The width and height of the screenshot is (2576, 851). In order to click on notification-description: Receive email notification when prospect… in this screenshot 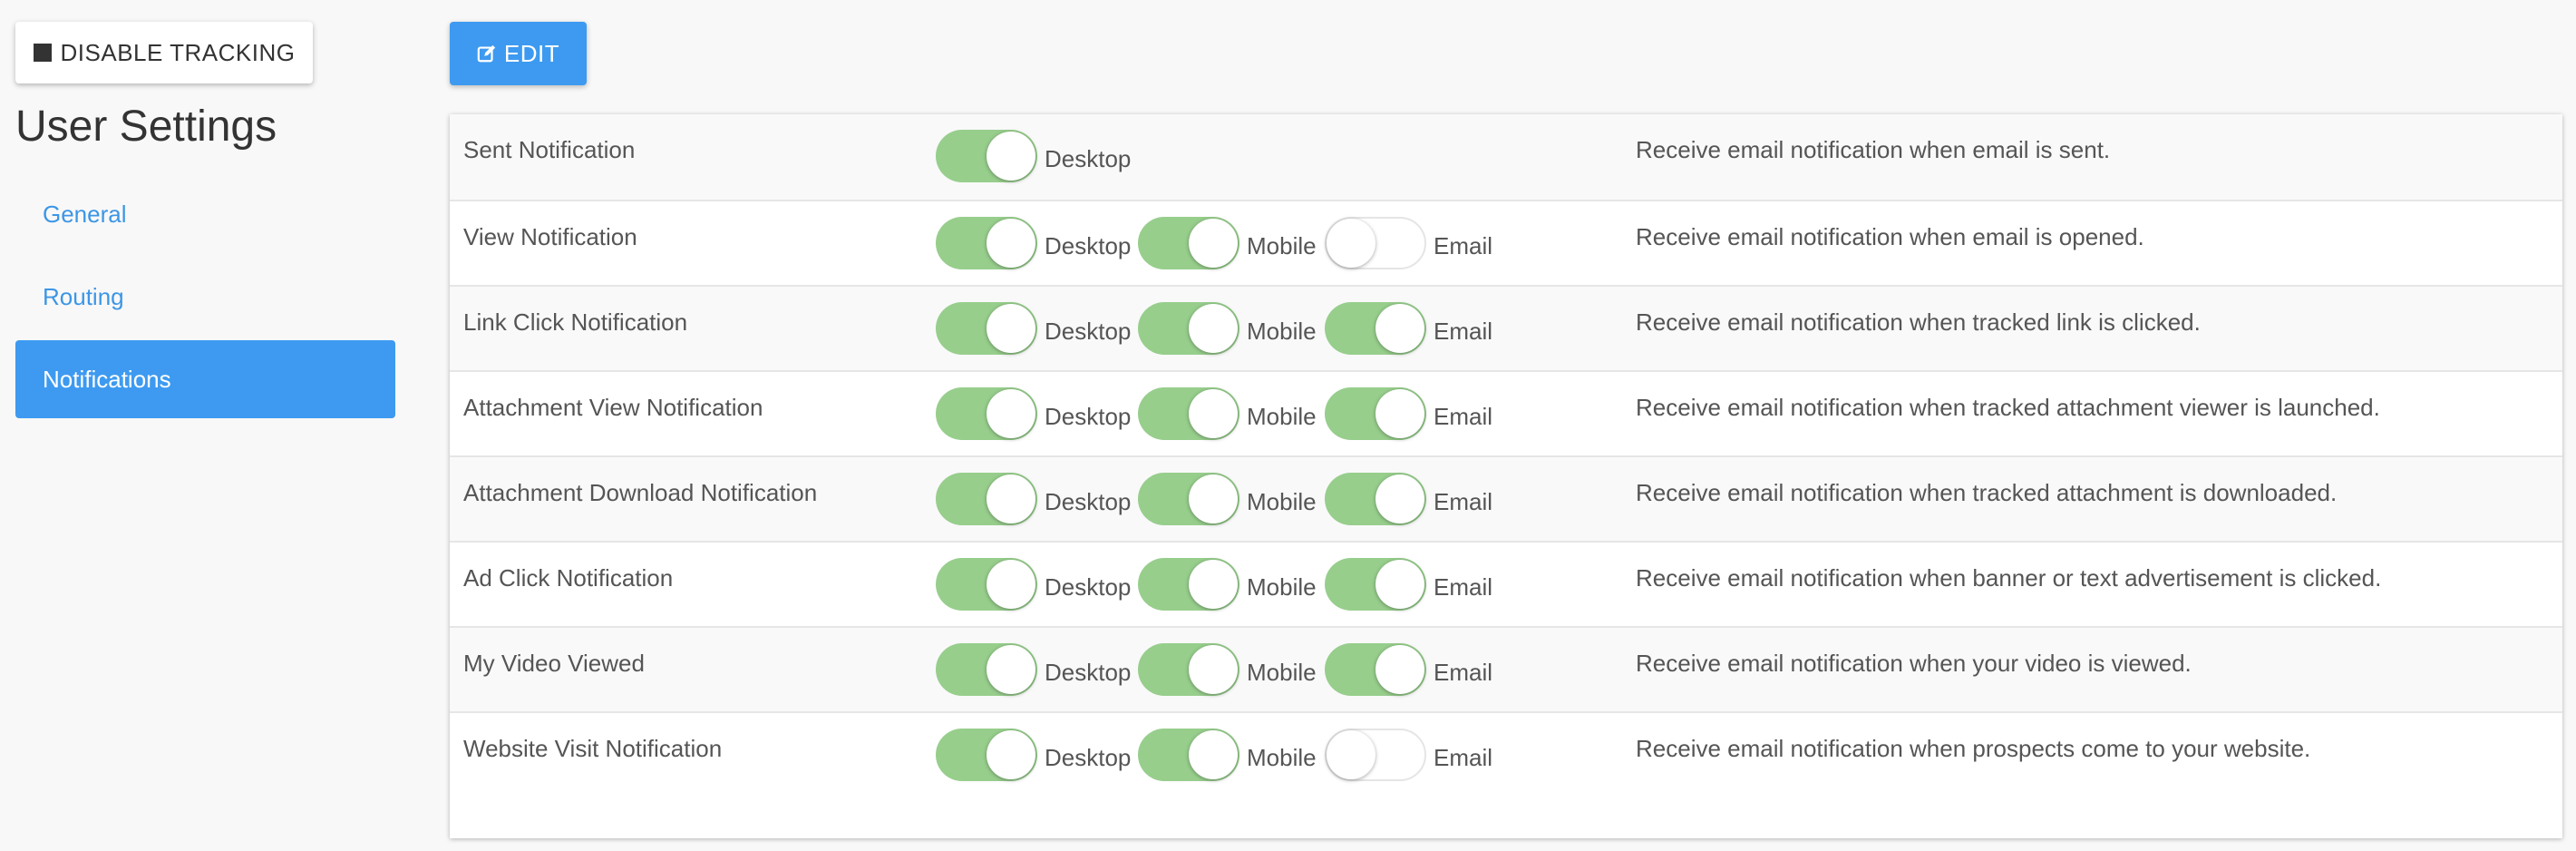, I will do `click(1973, 748)`.